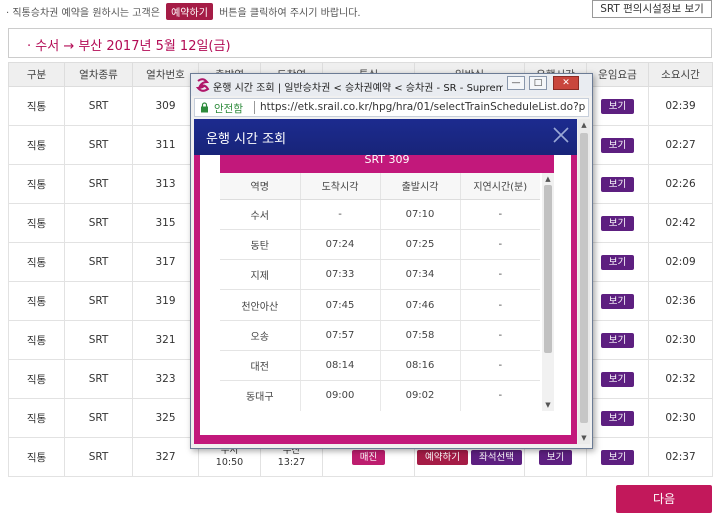 Image resolution: width=720 pixels, height=521 pixels. What do you see at coordinates (340, 335) in the screenshot?
I see `stop-arrival: 07:57` at bounding box center [340, 335].